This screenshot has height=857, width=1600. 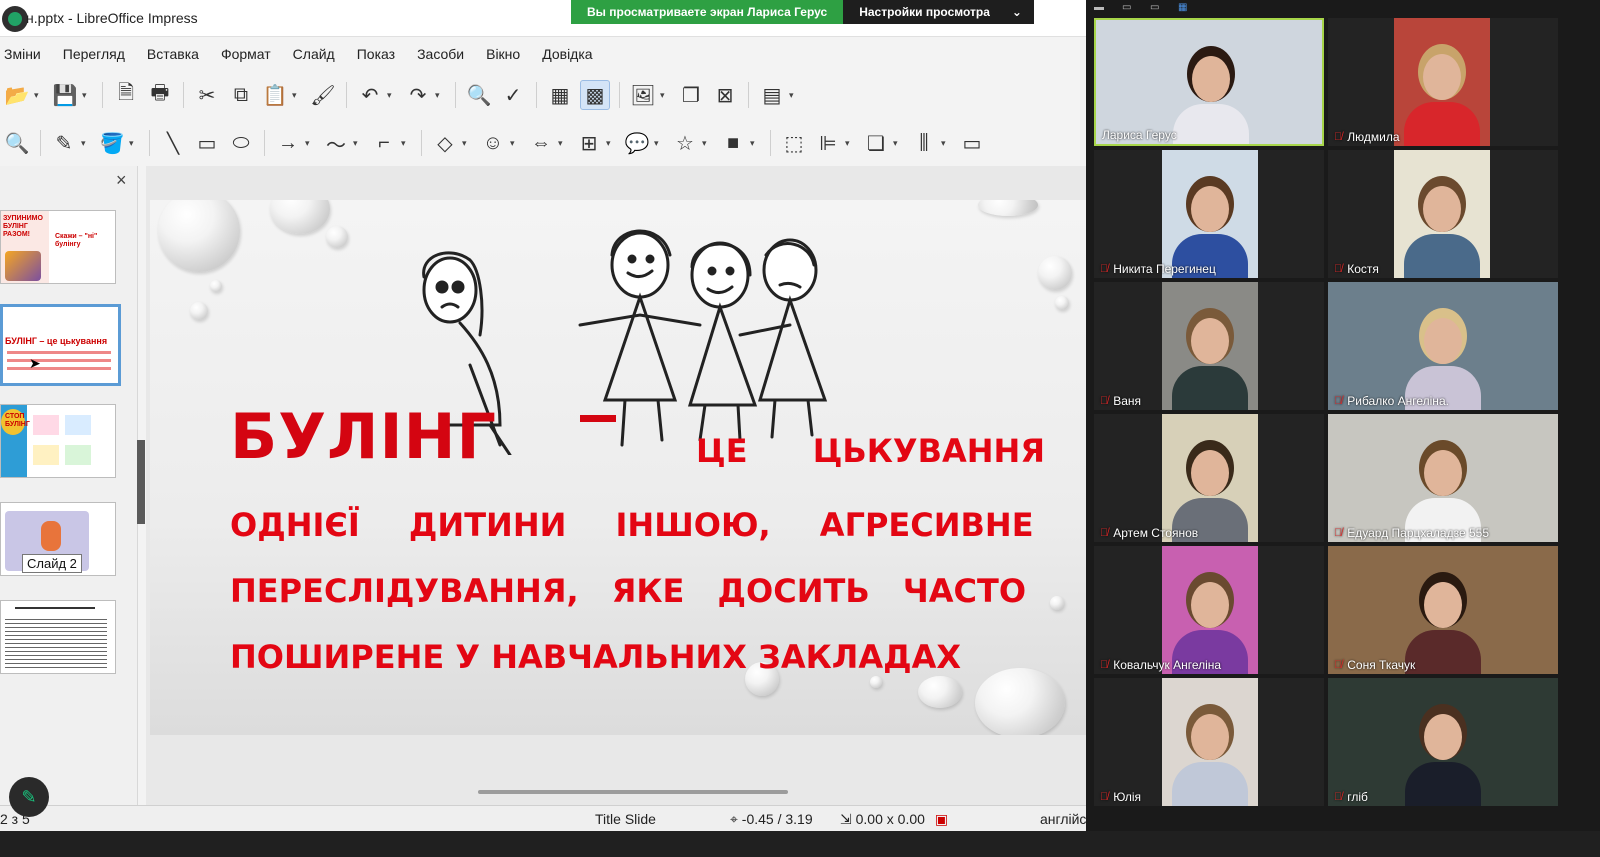 What do you see at coordinates (560, 95) in the screenshot?
I see `display-grid-icon: ▦` at bounding box center [560, 95].